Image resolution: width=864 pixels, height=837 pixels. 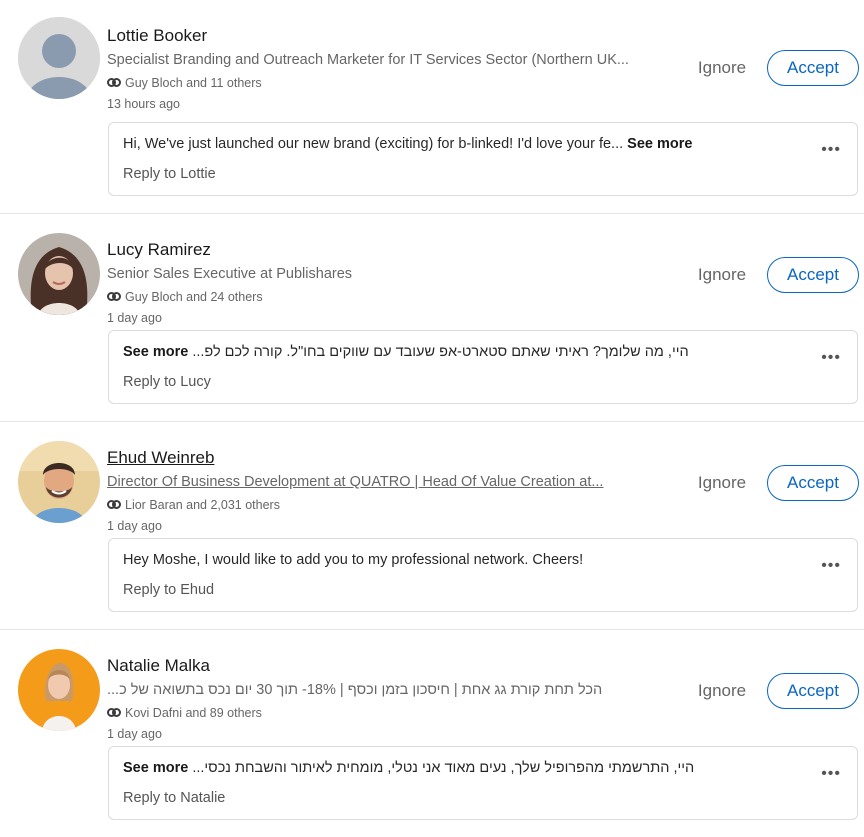 I want to click on person-name: Natalie Malka, so click(x=158, y=666).